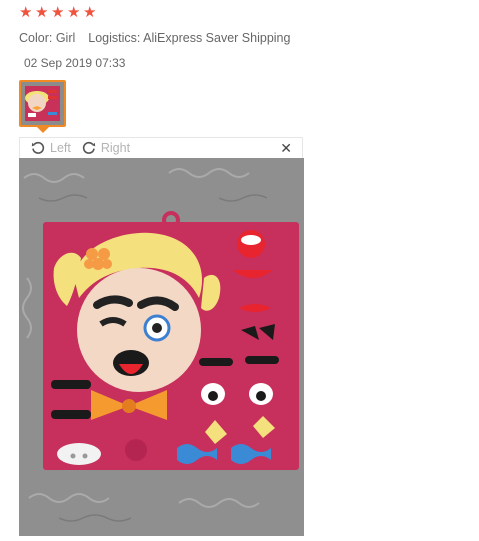 This screenshot has width=479, height=541. What do you see at coordinates (89, 147) in the screenshot?
I see `rotate-right-icon` at bounding box center [89, 147].